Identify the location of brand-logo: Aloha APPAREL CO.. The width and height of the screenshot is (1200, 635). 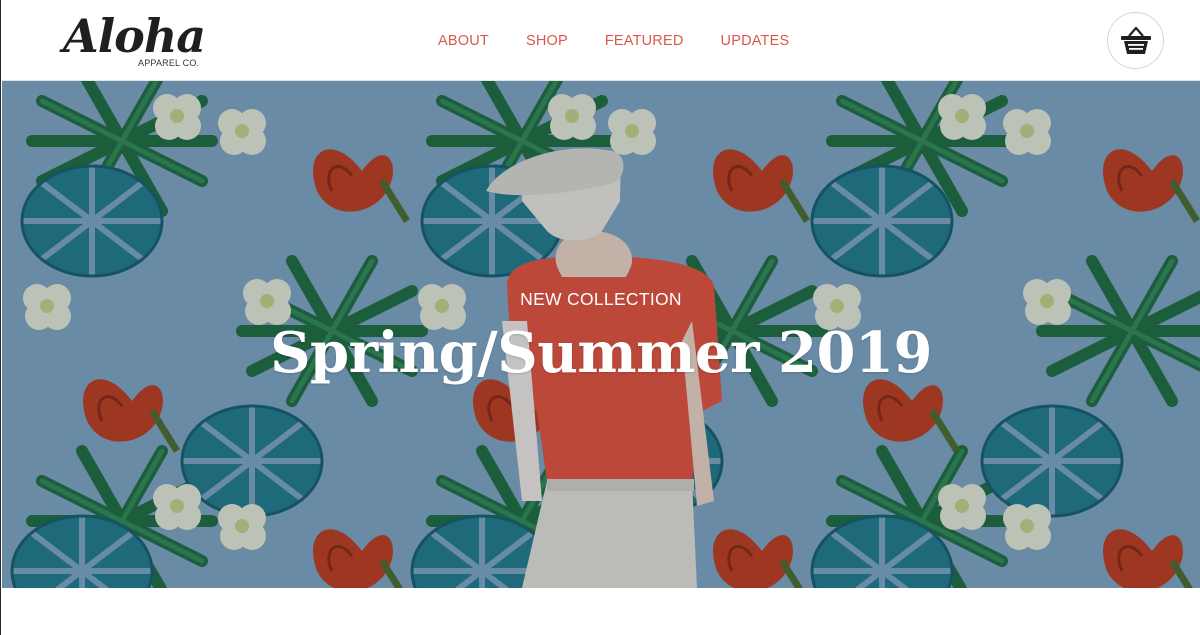
(138, 40).